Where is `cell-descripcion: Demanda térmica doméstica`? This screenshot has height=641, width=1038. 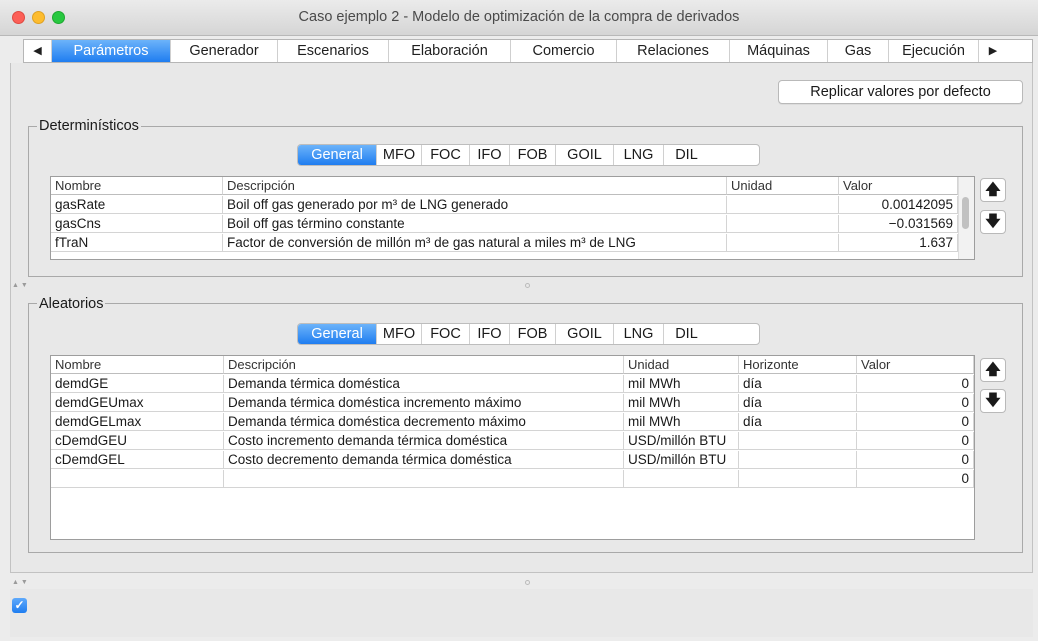 cell-descripcion: Demanda térmica doméstica is located at coordinates (424, 384).